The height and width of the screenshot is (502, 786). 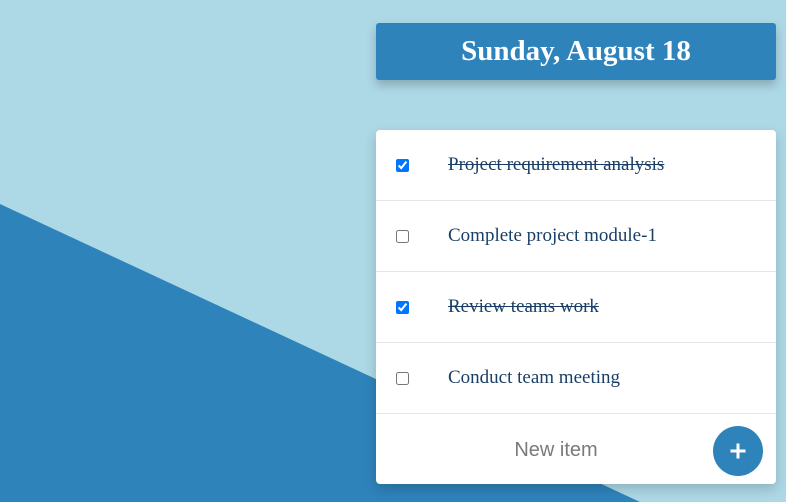 I want to click on add-item-button, so click(x=738, y=451).